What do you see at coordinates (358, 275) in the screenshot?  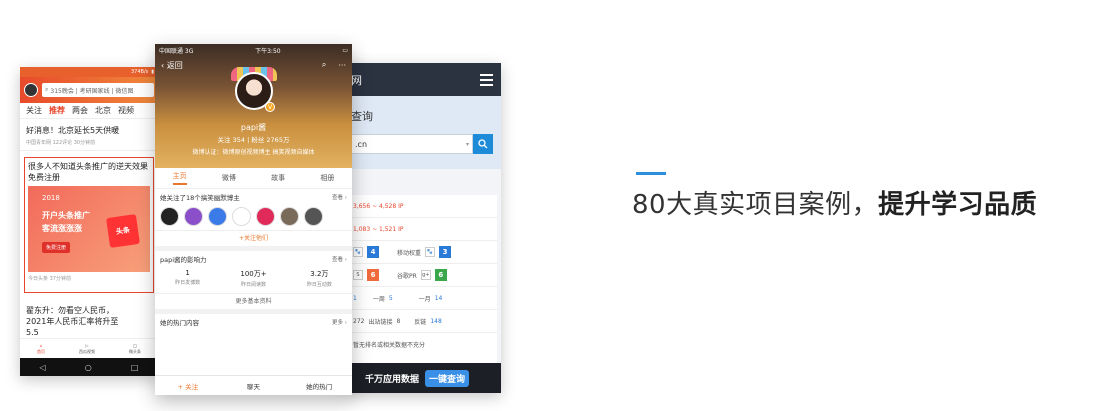 I see `sogou-icon: S` at bounding box center [358, 275].